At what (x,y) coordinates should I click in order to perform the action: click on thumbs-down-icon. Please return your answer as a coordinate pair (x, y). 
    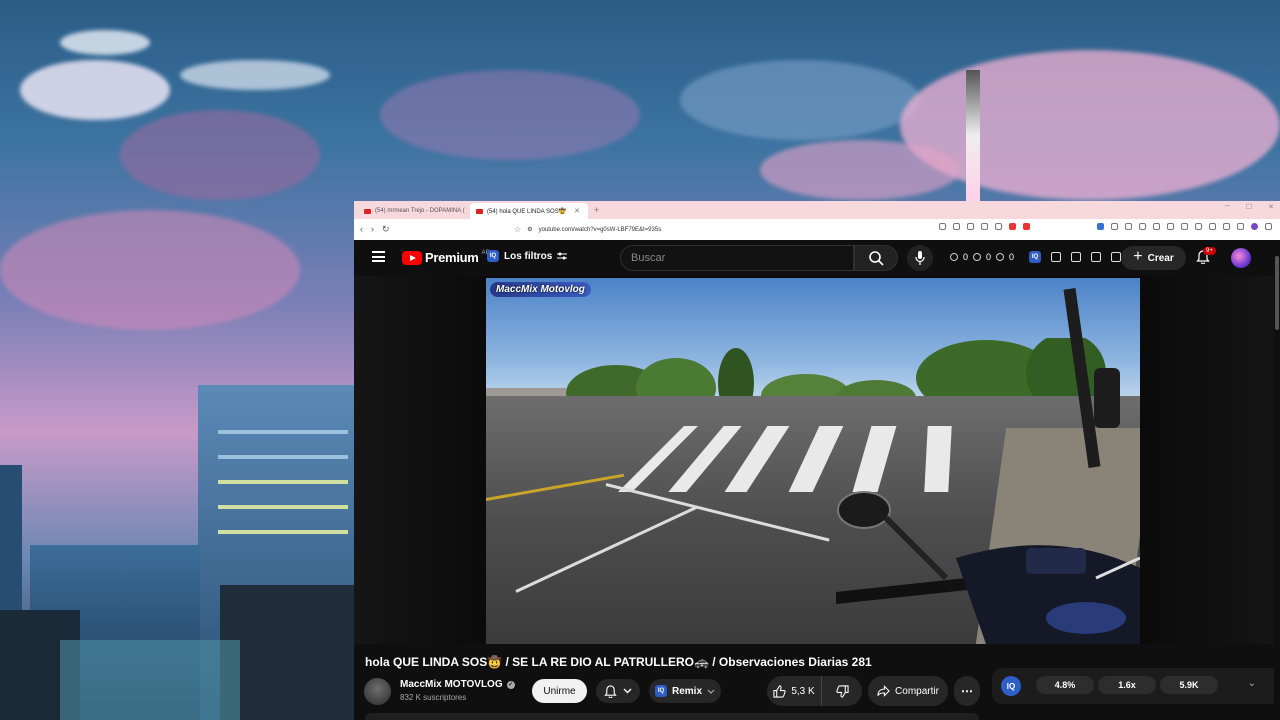
    Looking at the image, I should click on (842, 691).